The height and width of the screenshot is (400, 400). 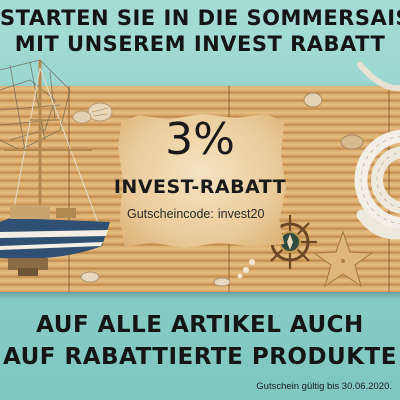 I want to click on sailboat-model-icon, so click(x=55, y=168).